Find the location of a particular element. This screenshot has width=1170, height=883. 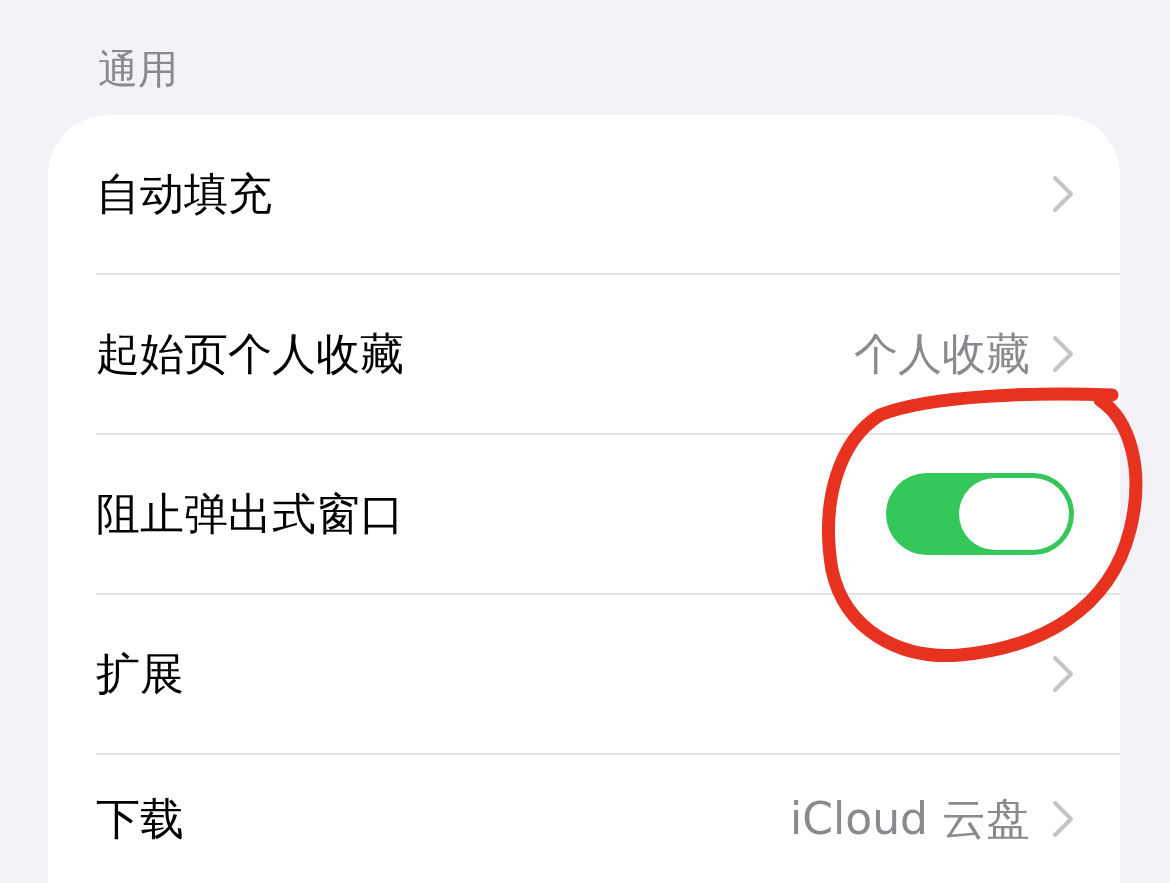

row-label: 自动填充 is located at coordinates (184, 193).